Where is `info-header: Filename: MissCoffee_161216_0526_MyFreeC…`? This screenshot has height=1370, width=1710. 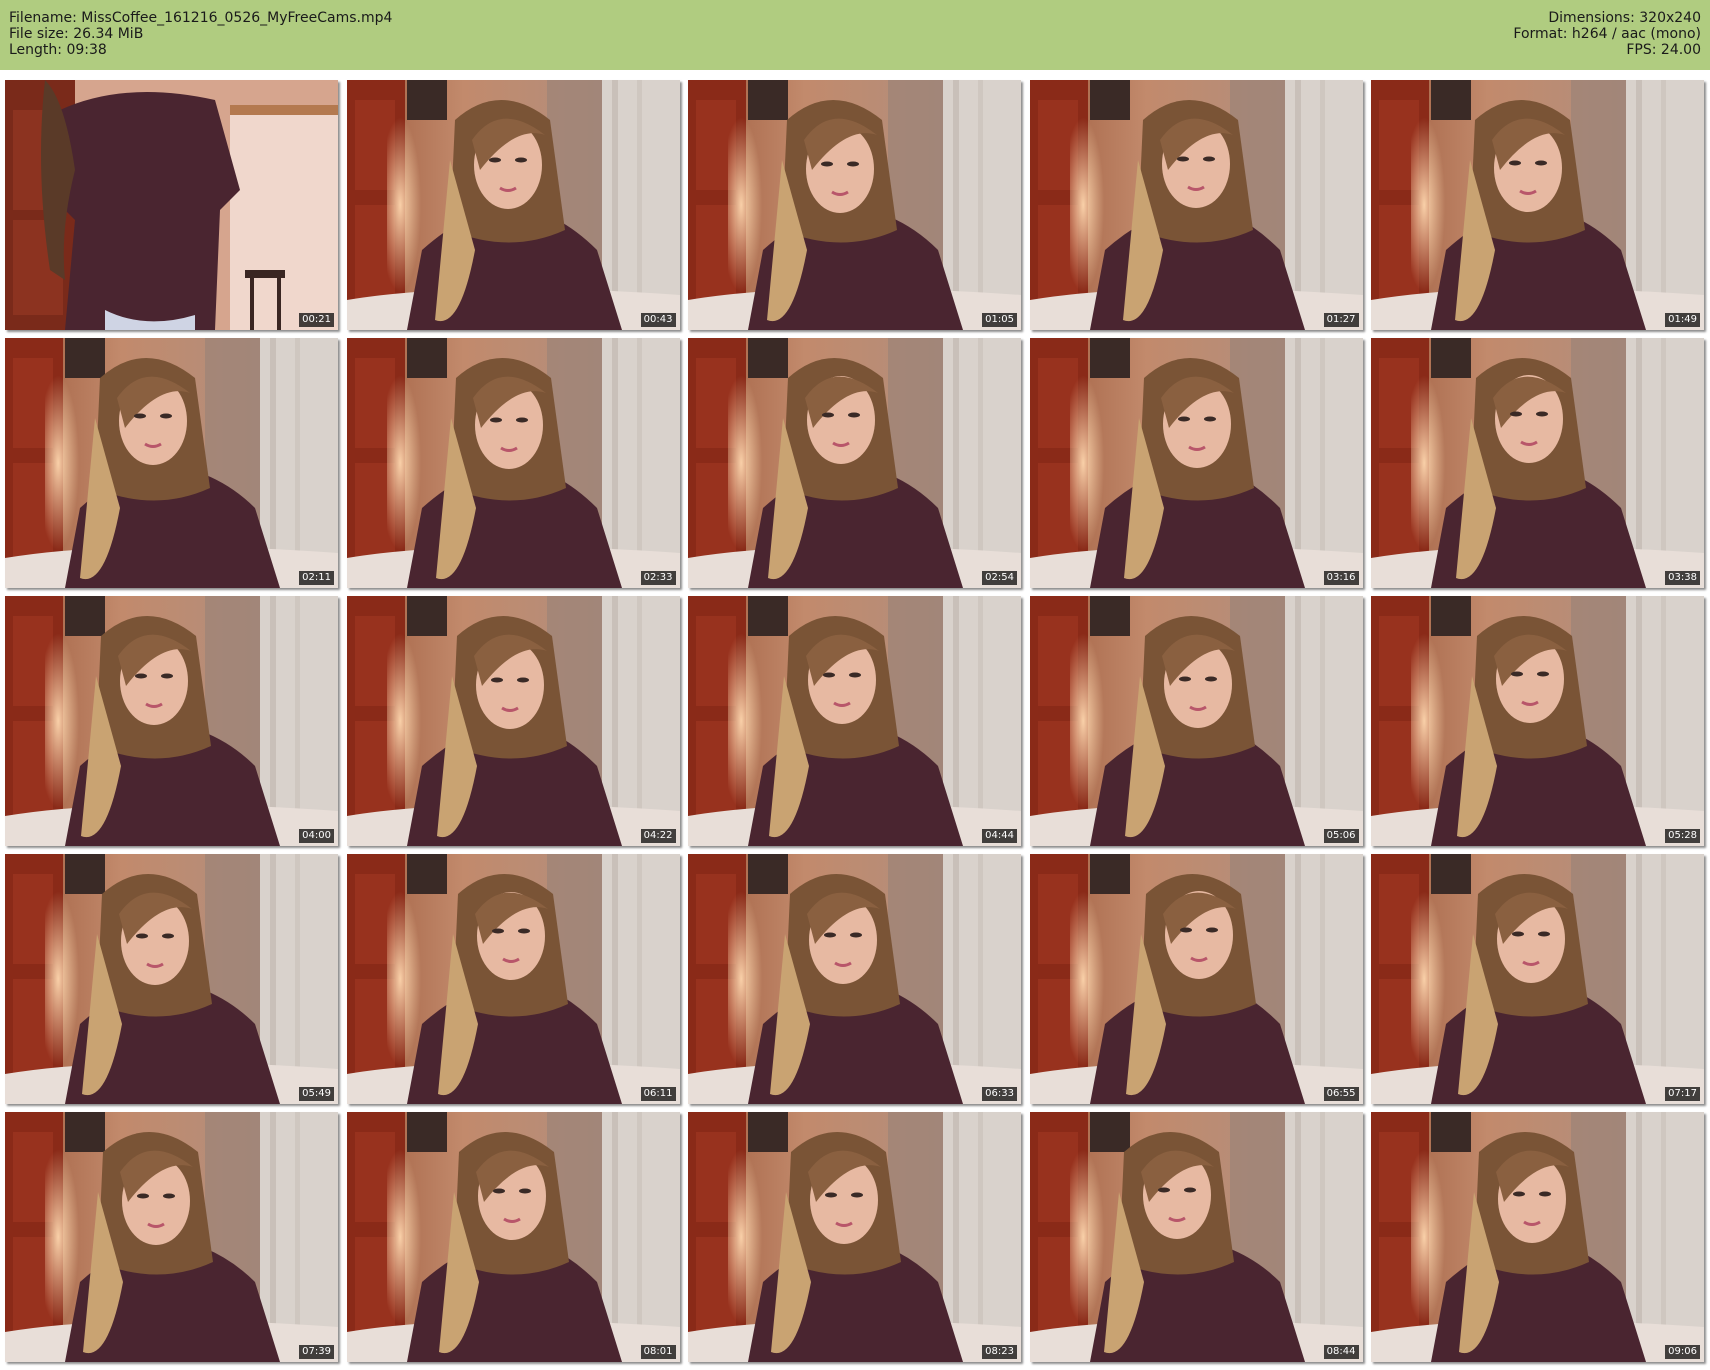
info-header: Filename: MissCoffee_161216_0526_MyFreeC… is located at coordinates (855, 35).